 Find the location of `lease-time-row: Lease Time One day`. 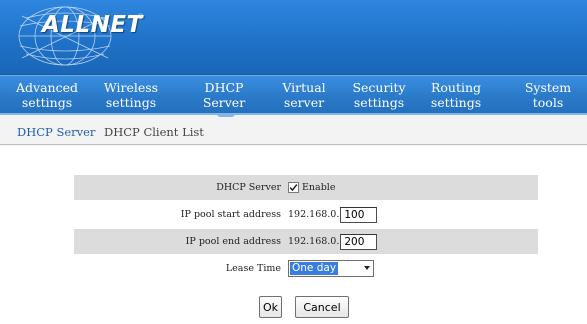

lease-time-row: Lease Time One day is located at coordinates (306, 268).